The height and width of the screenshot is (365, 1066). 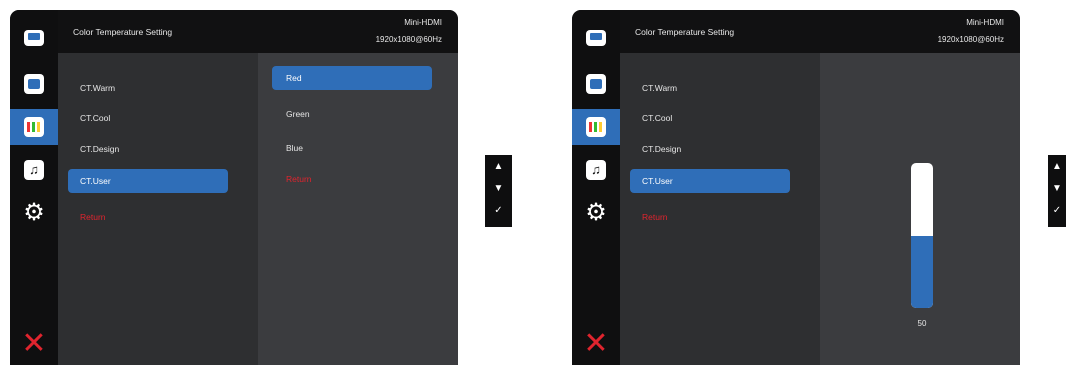 What do you see at coordinates (352, 179) in the screenshot?
I see `submenu-item-return: Return` at bounding box center [352, 179].